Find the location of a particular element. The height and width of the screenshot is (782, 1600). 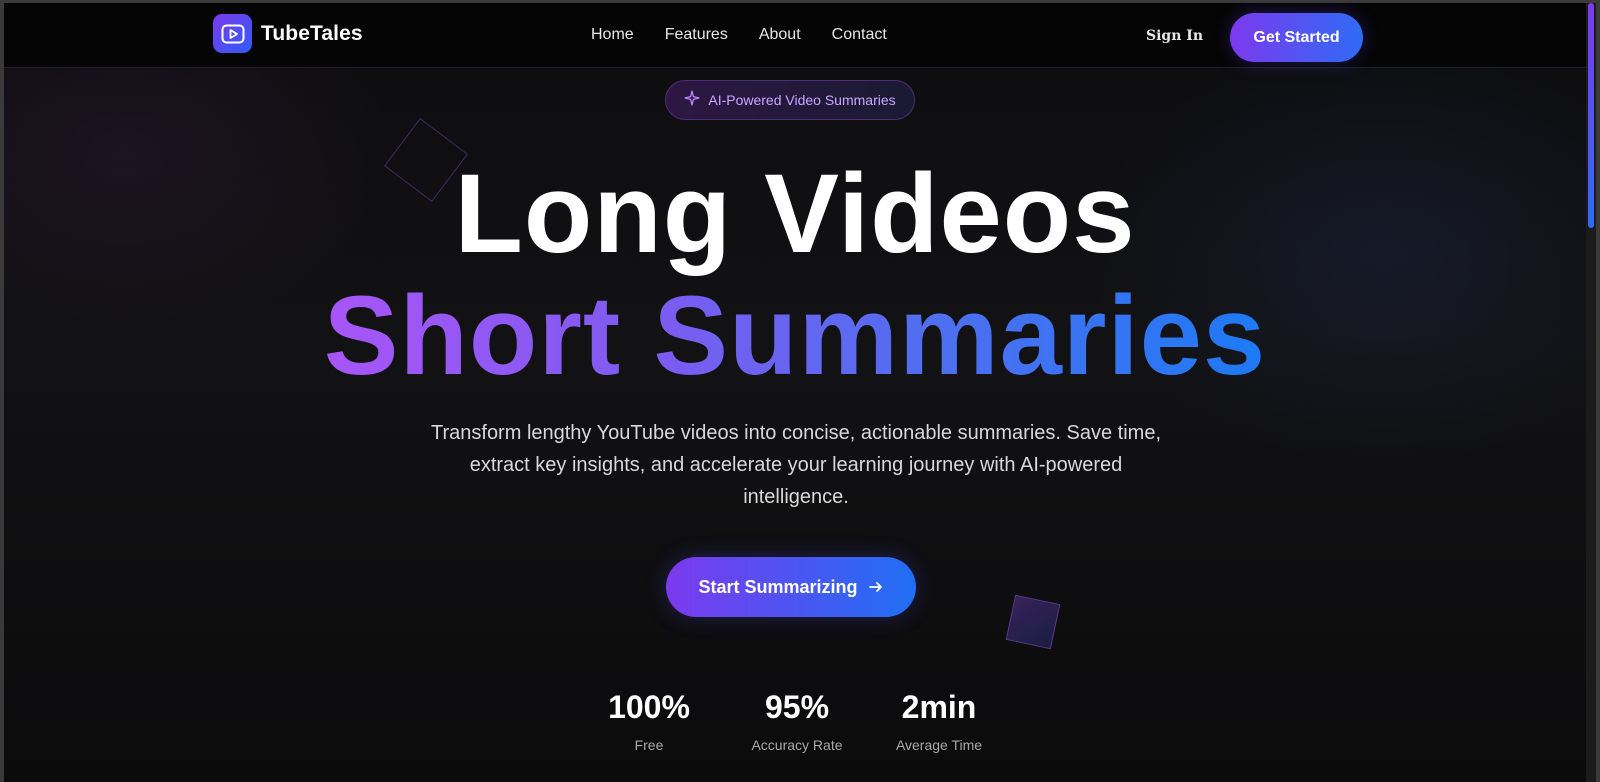

stat-label: Average Time is located at coordinates (939, 745).